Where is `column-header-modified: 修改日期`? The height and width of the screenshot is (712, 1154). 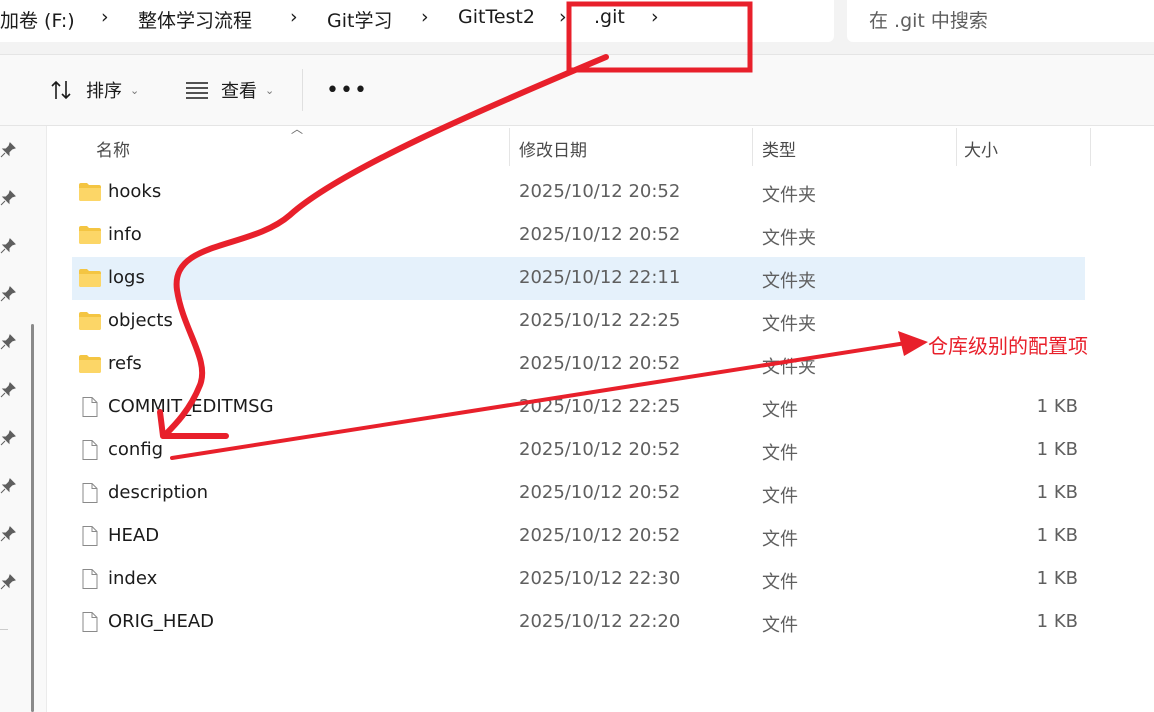 column-header-modified: 修改日期 is located at coordinates (553, 148).